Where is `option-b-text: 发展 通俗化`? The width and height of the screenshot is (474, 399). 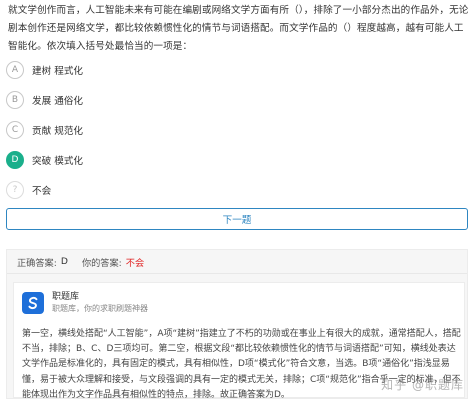 option-b-text: 发展 通俗化 is located at coordinates (58, 101).